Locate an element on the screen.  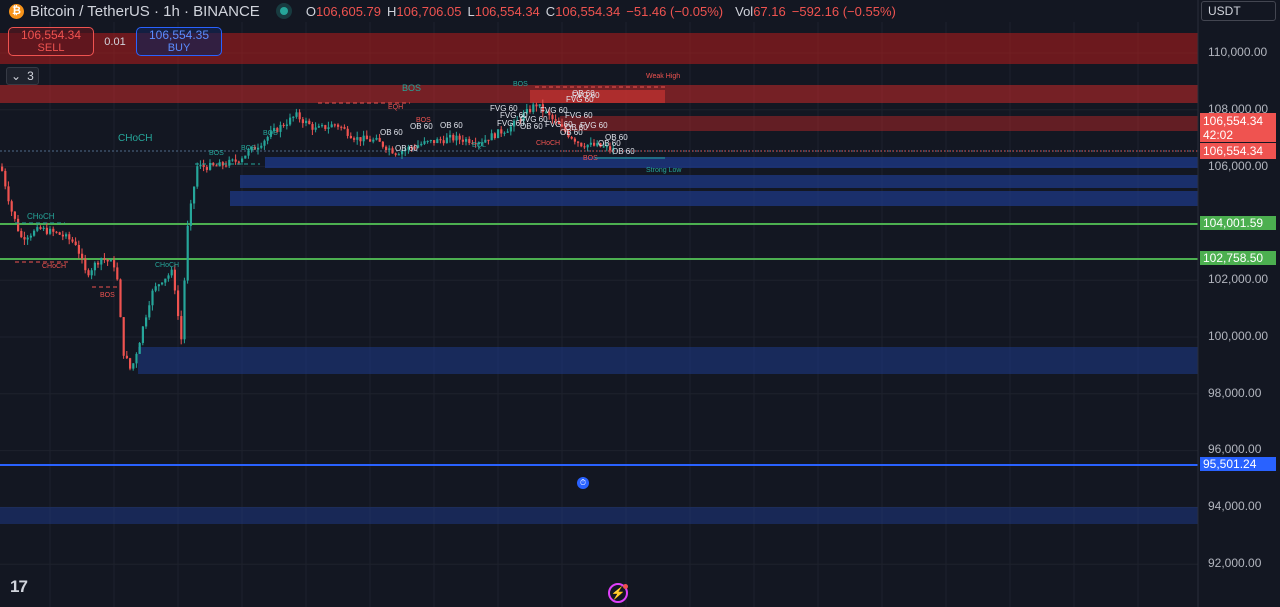
close-value: 106,554.34 is located at coordinates (588, 11).